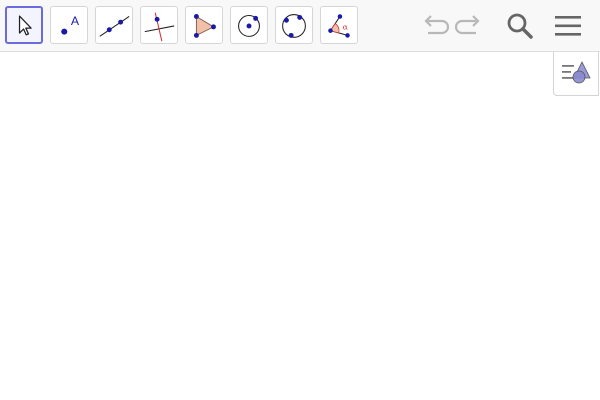 This screenshot has width=600, height=400. What do you see at coordinates (501, 26) in the screenshot?
I see `action-group` at bounding box center [501, 26].